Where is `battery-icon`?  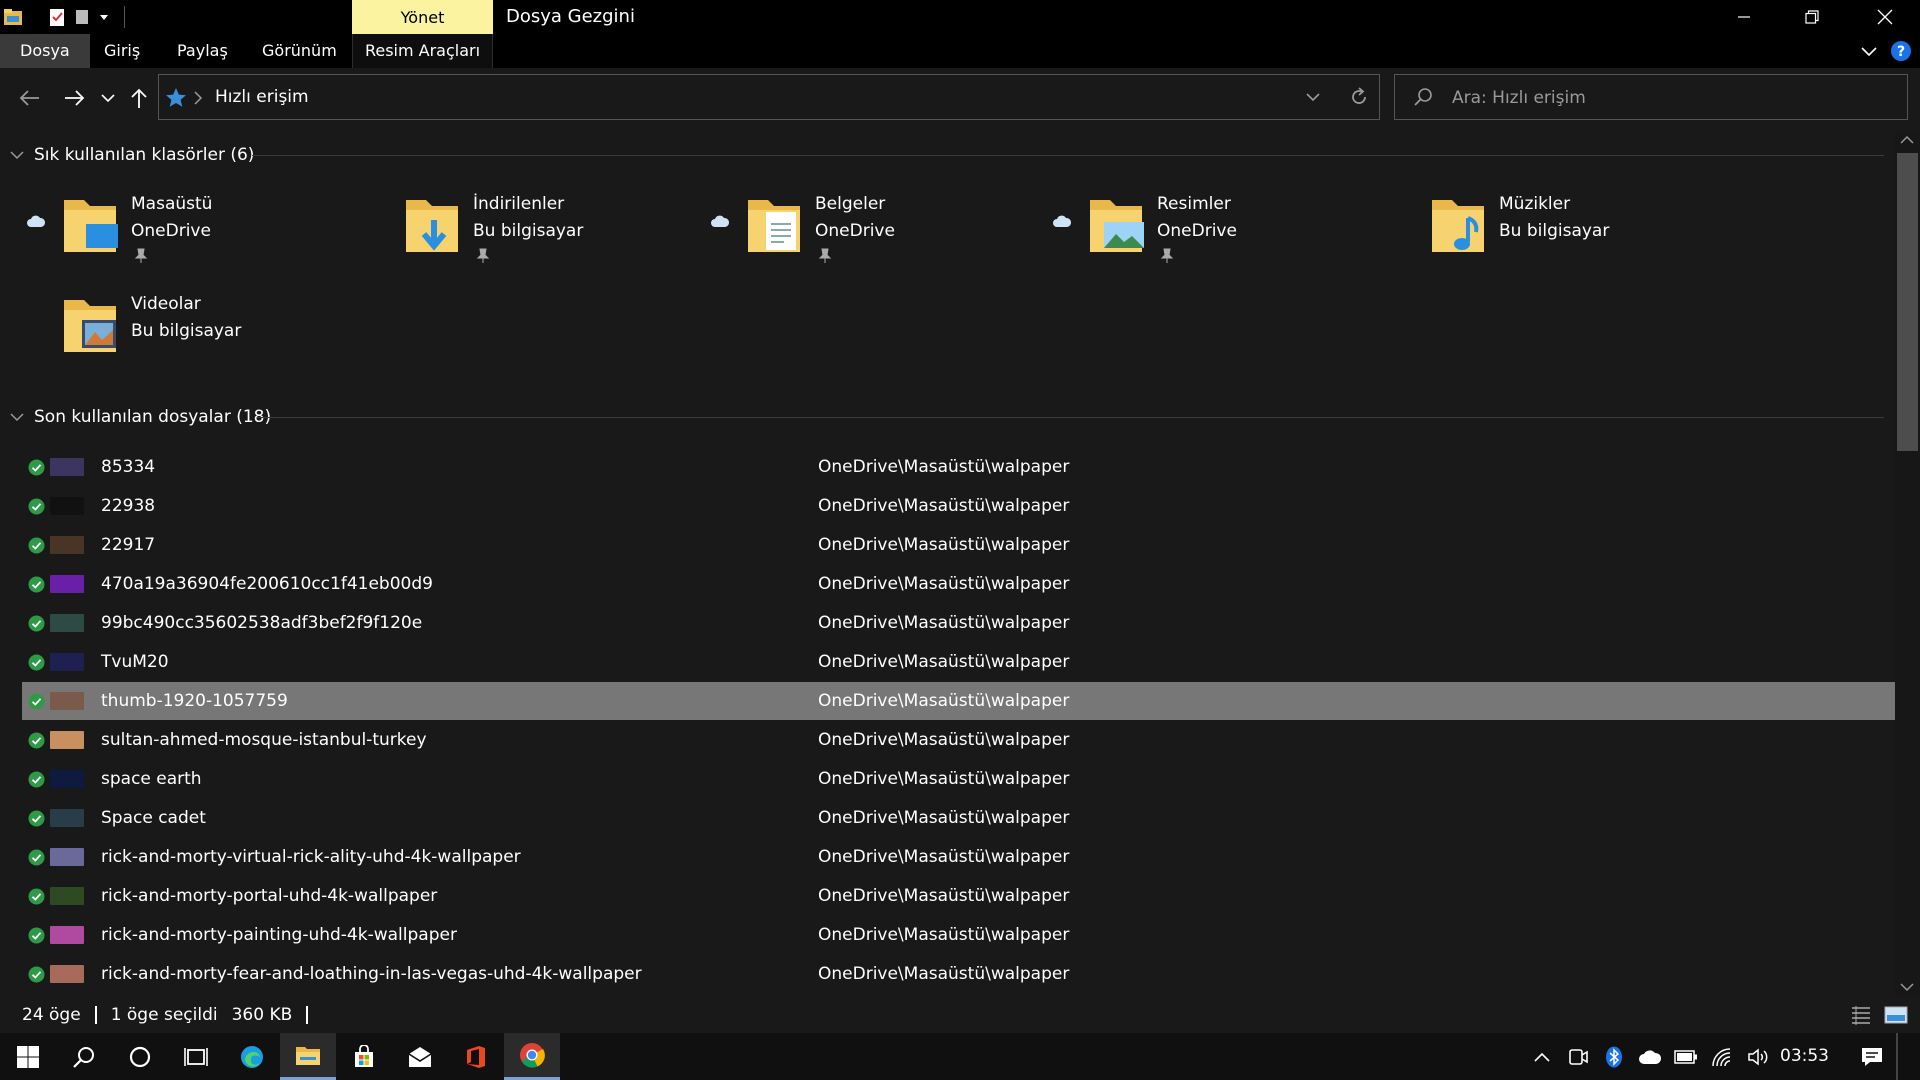 battery-icon is located at coordinates (1685, 1056).